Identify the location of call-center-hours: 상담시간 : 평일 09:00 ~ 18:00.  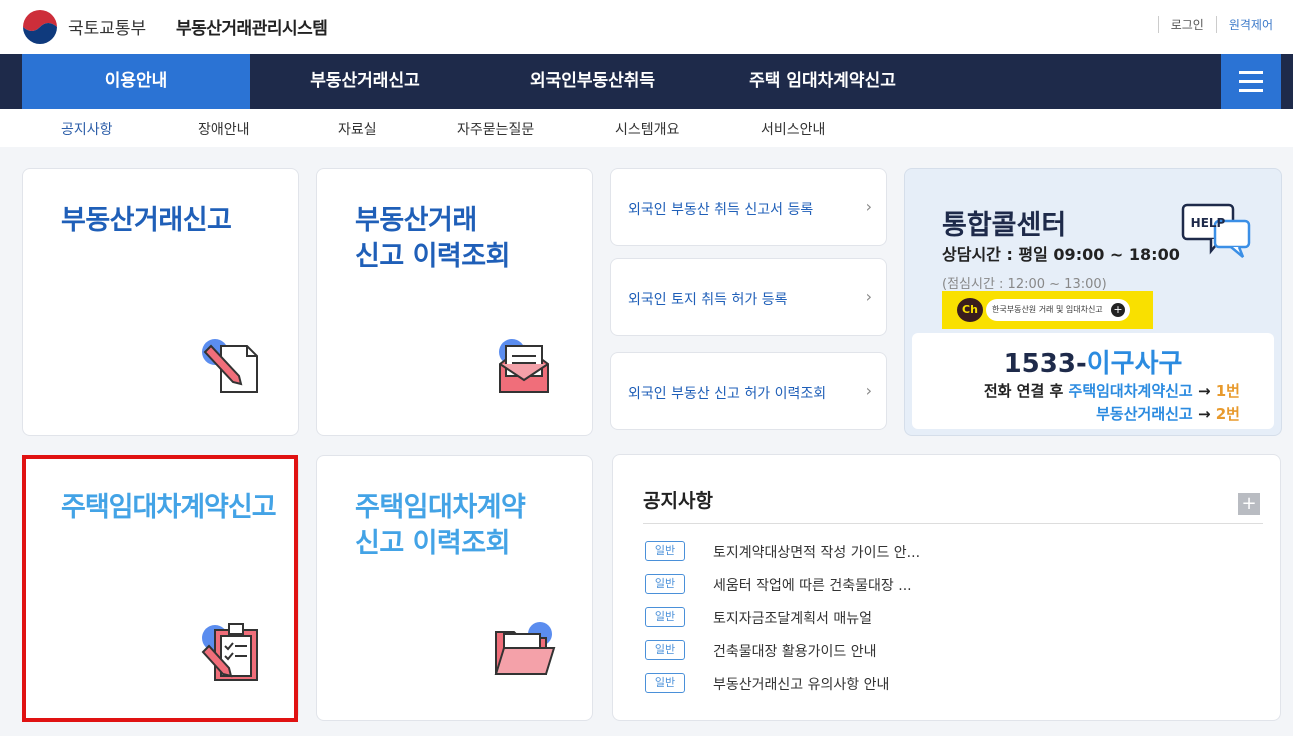
(1061, 254).